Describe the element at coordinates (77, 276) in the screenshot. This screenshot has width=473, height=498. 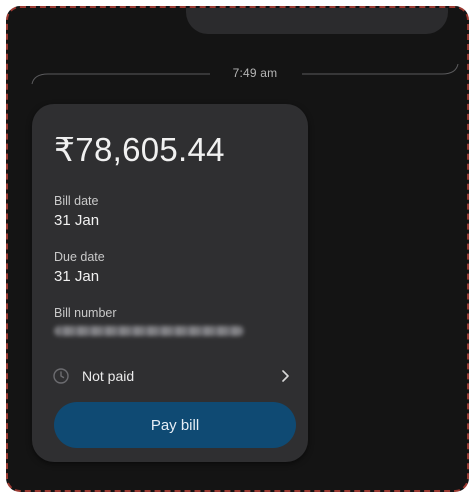
I see `due-date-value: 31 Jan` at that location.